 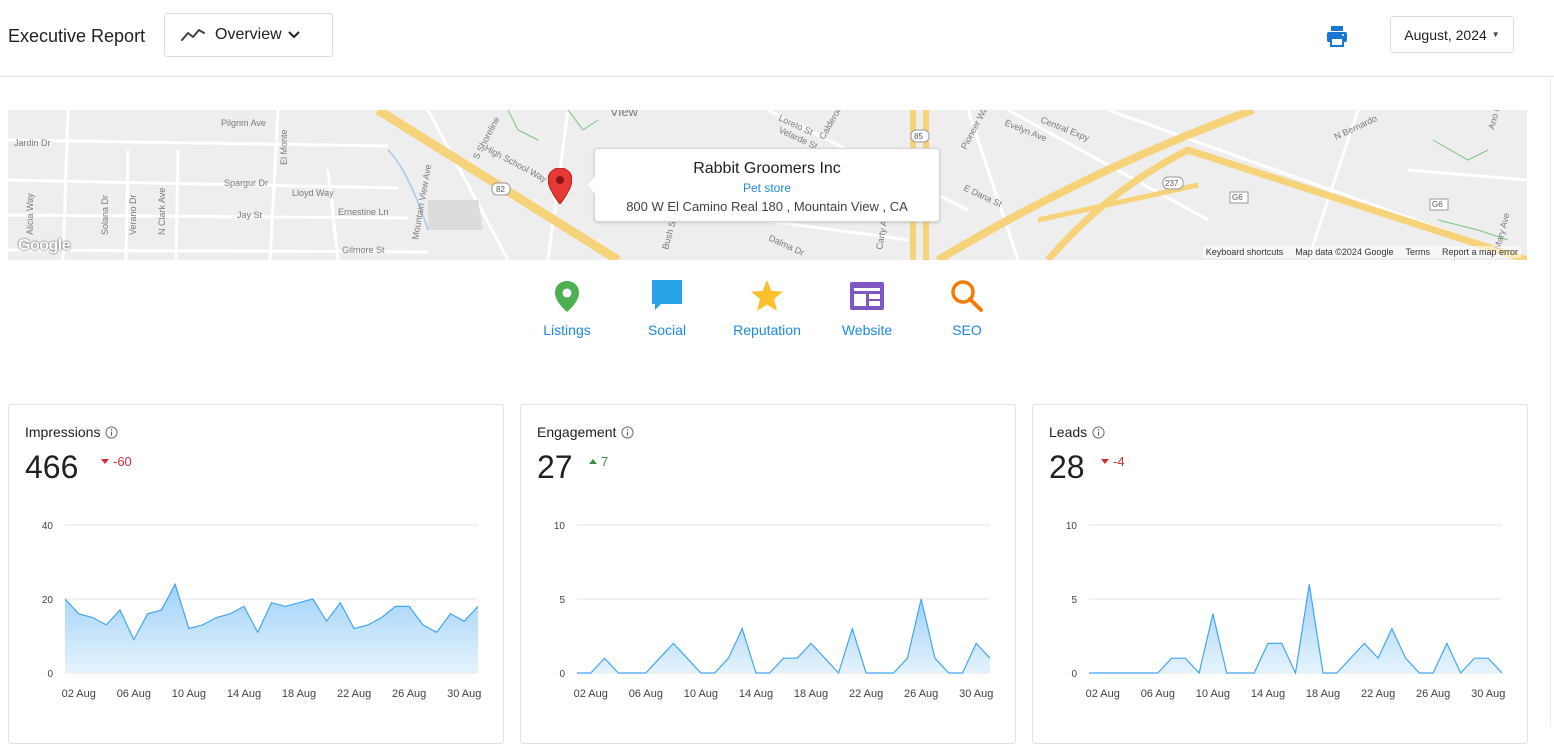 What do you see at coordinates (44, 246) in the screenshot?
I see `google-logo: Google` at bounding box center [44, 246].